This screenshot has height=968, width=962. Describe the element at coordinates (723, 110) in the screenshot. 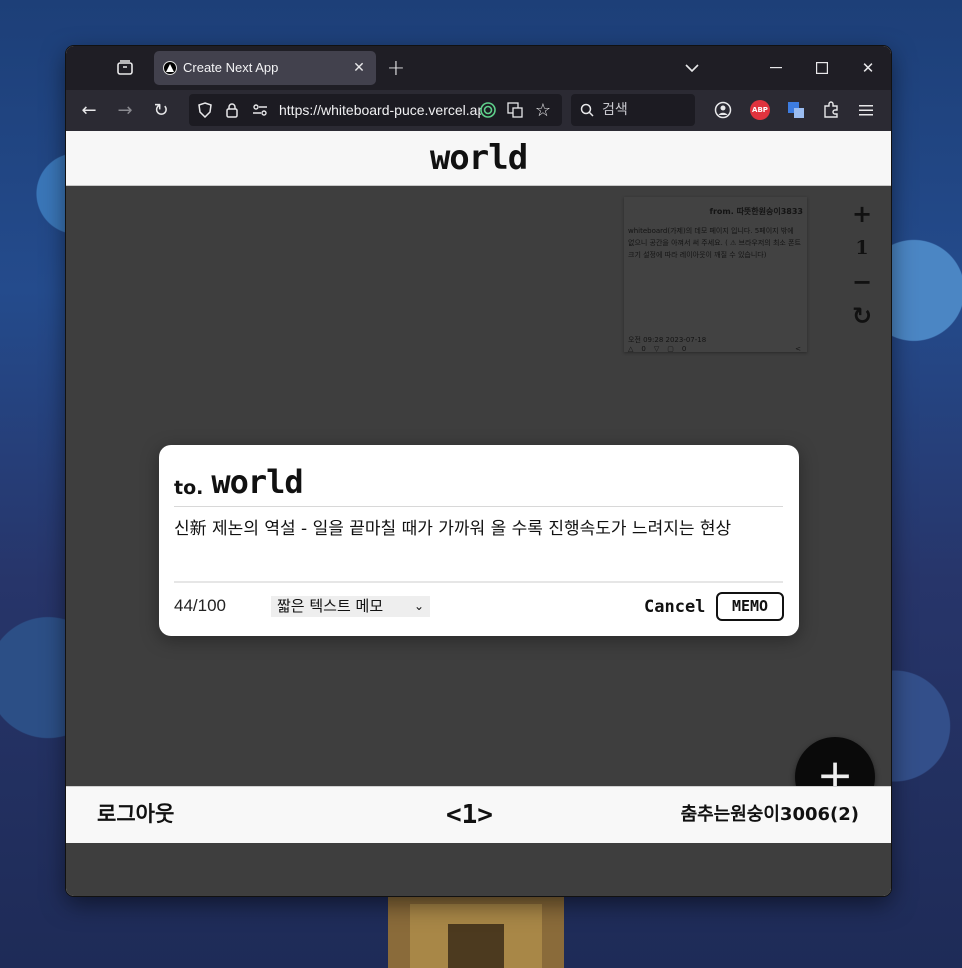

I see `account-icon` at that location.